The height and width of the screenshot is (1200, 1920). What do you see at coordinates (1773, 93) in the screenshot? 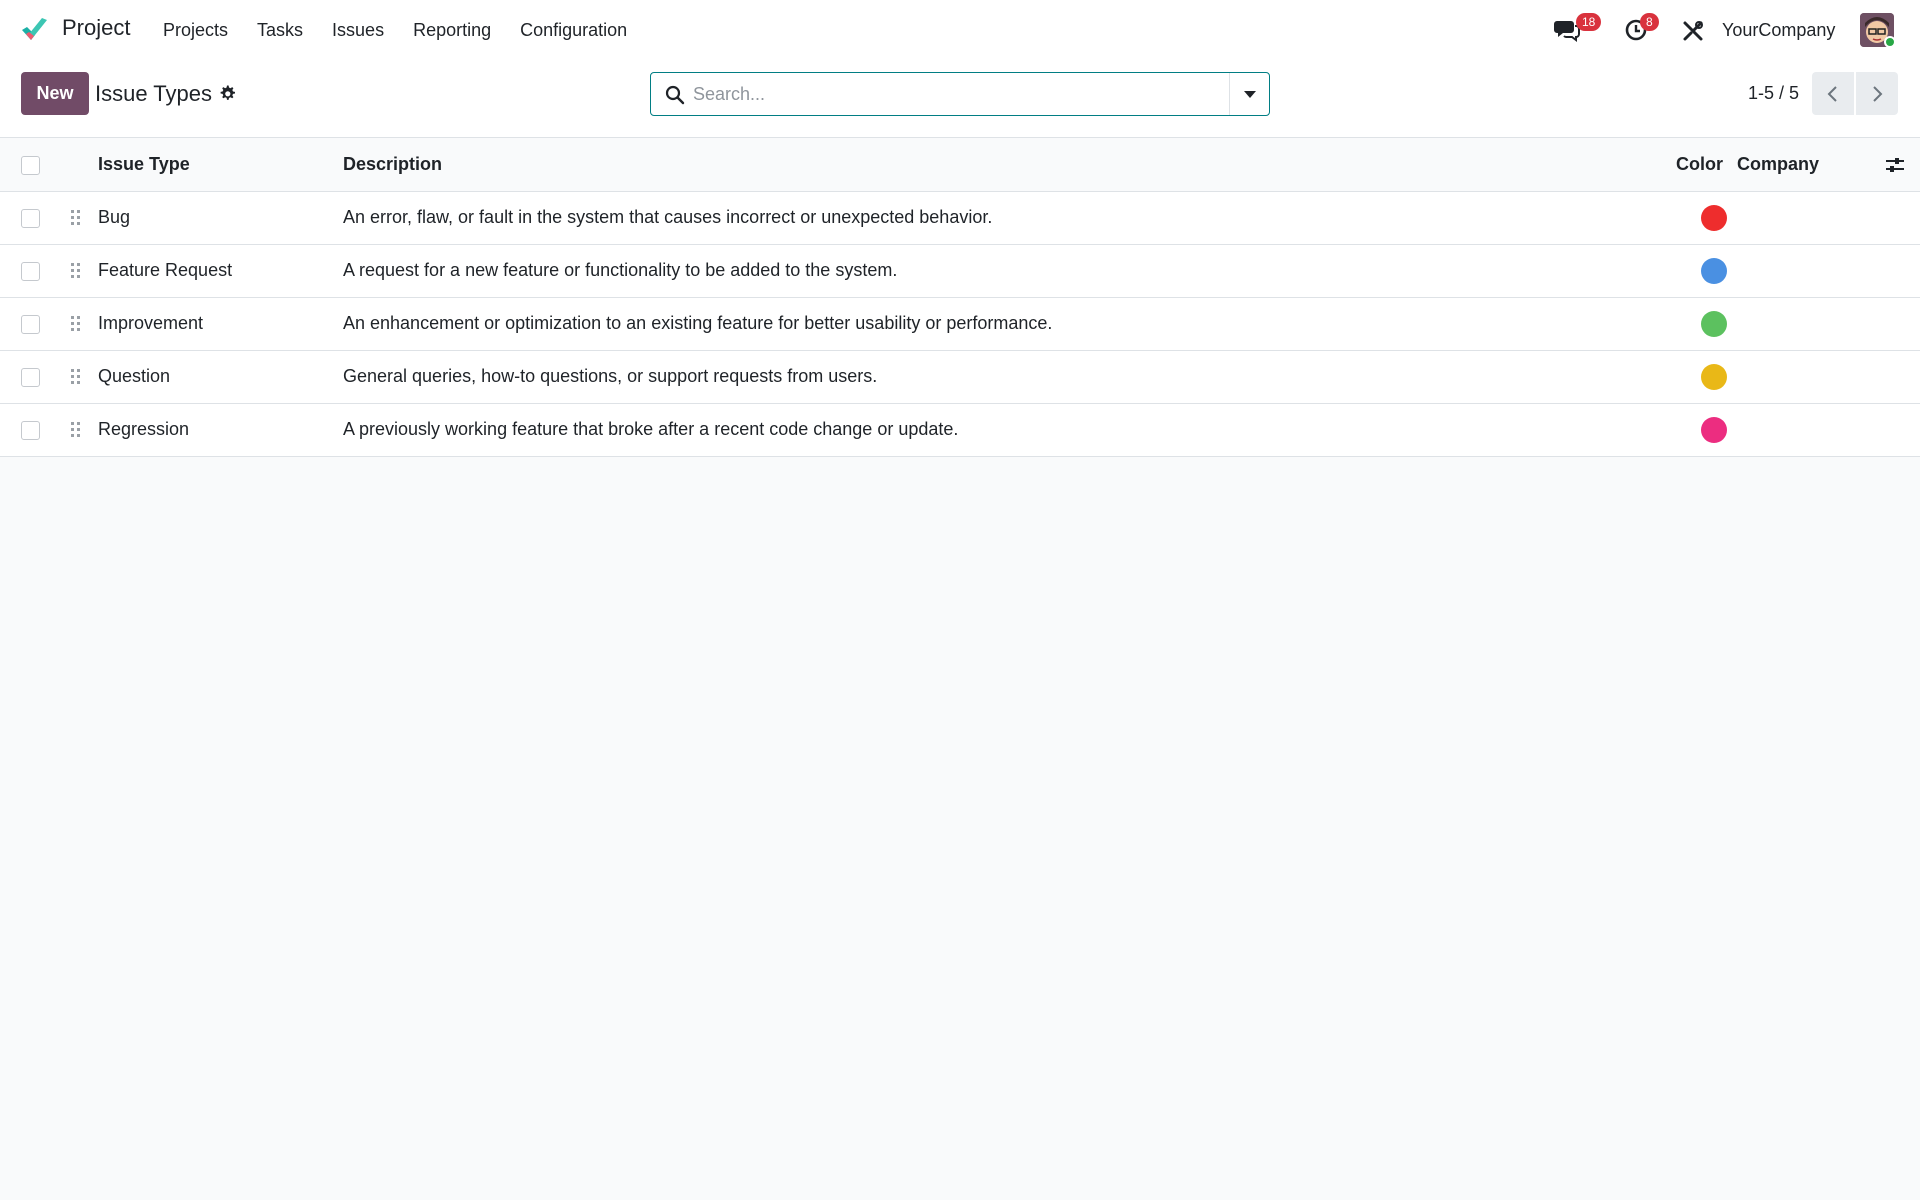
I see `pager-value: 1-5 / 5` at bounding box center [1773, 93].